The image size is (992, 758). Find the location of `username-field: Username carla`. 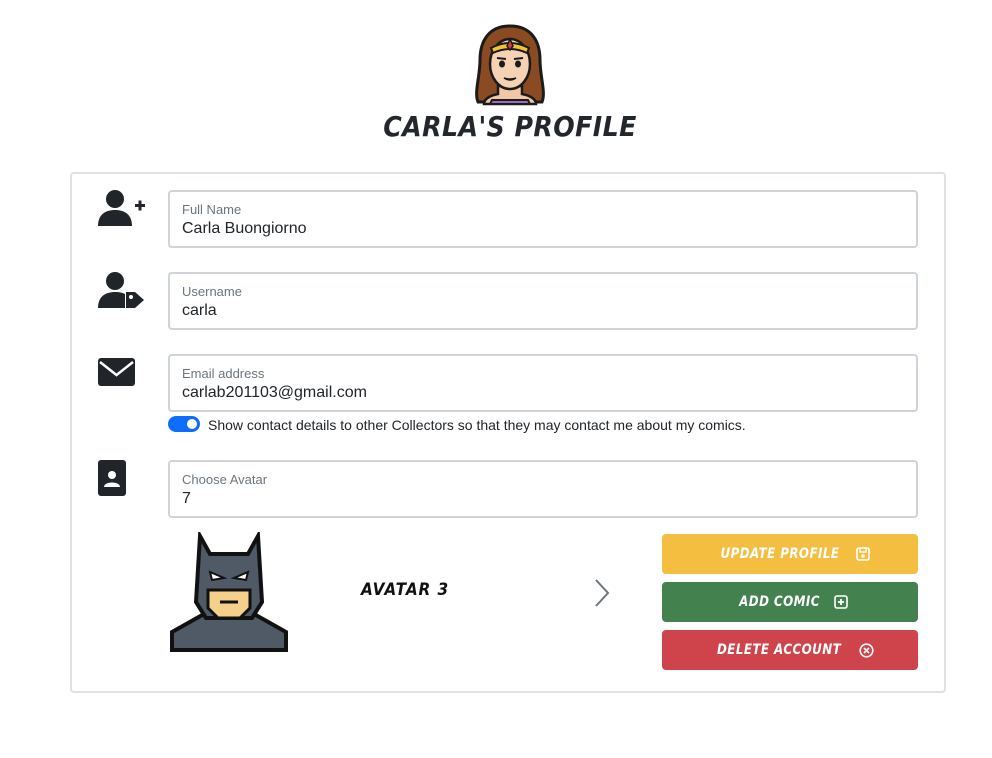

username-field: Username carla is located at coordinates (543, 301).